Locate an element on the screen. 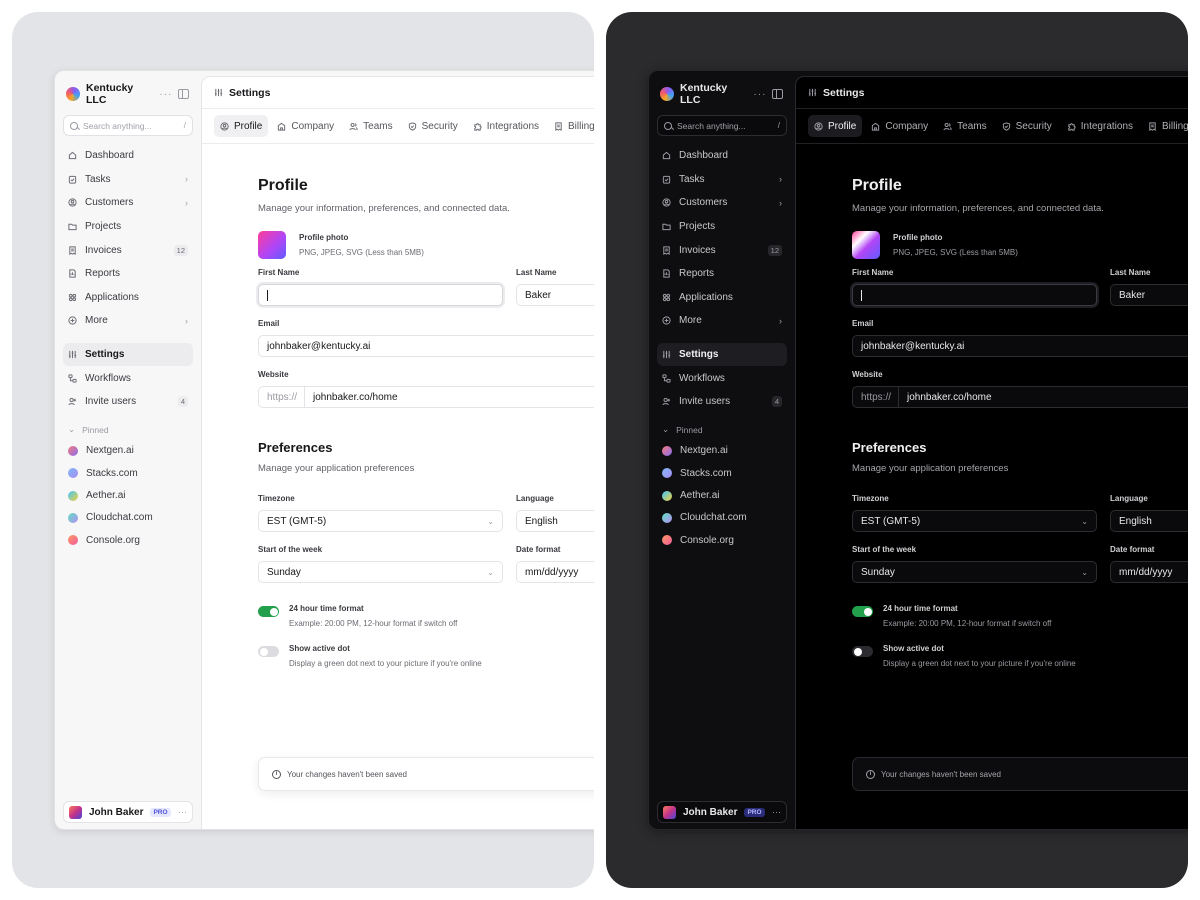  project-logo-icon is located at coordinates (73, 450).